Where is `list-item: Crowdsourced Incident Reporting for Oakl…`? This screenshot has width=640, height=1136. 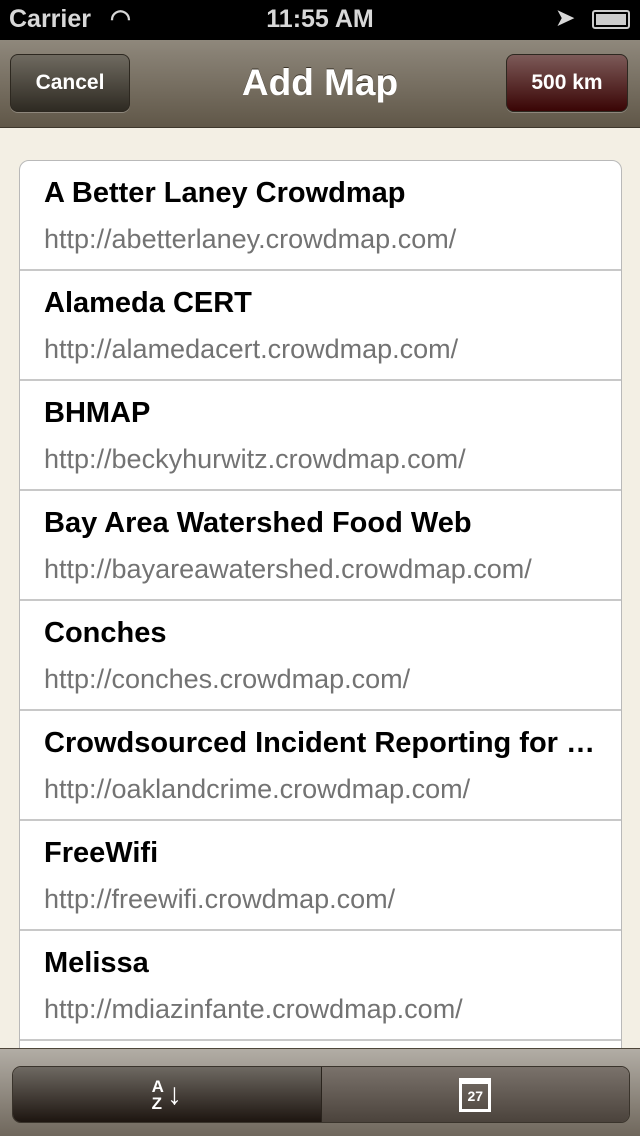 list-item: Crowdsourced Incident Reporting for Oakl… is located at coordinates (320, 766).